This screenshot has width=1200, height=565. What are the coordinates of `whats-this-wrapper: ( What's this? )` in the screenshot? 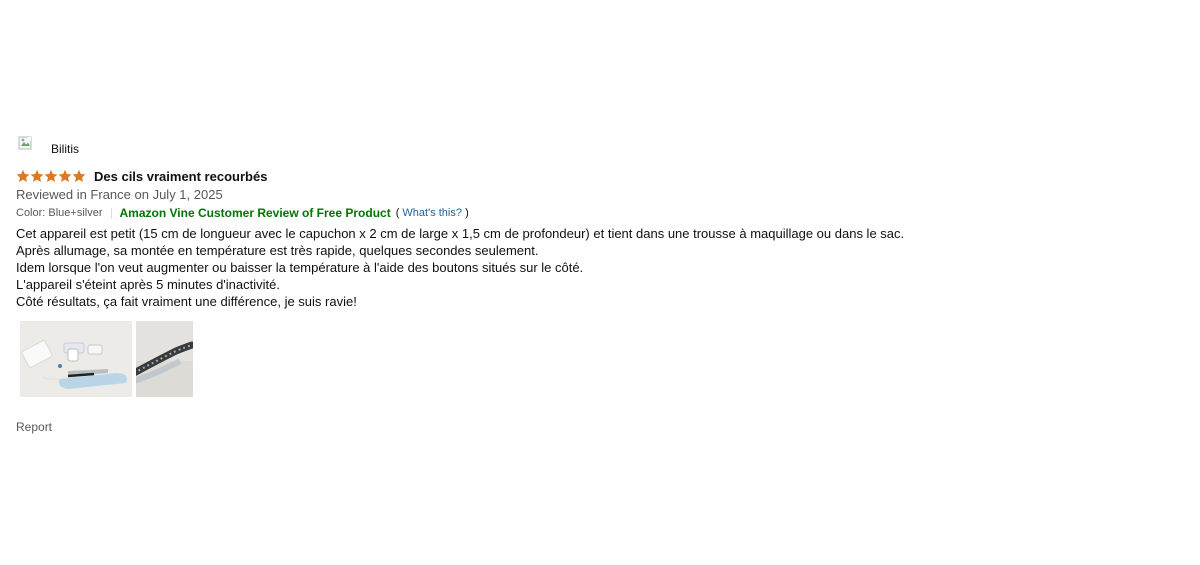 It's located at (432, 213).